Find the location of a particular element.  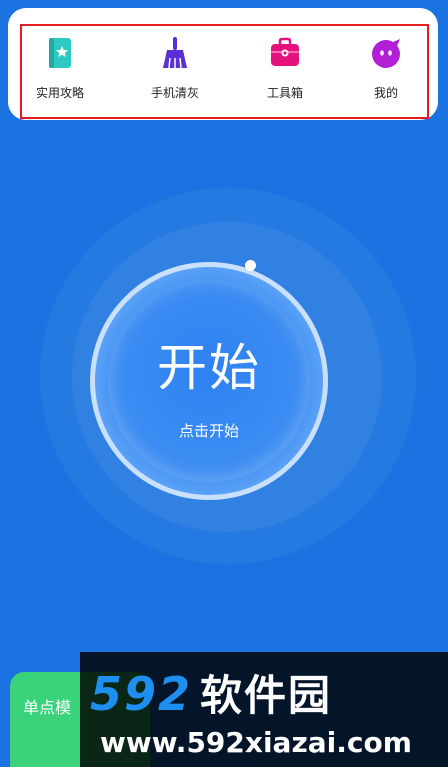

watermark-logo-text: 软件园 is located at coordinates (266, 695).